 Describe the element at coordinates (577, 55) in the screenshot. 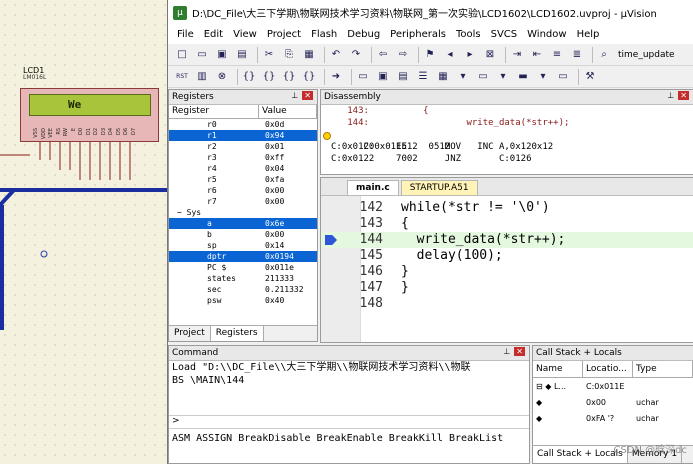

I see `uncomment-icon: ≣` at that location.